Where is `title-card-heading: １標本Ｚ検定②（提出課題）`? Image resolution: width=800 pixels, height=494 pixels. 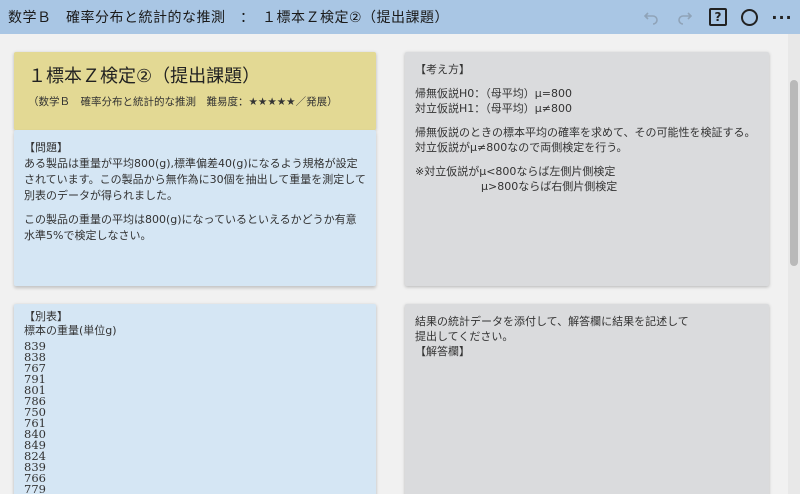
title-card-heading: １標本Ｚ検定②（提出課題） is located at coordinates (144, 76).